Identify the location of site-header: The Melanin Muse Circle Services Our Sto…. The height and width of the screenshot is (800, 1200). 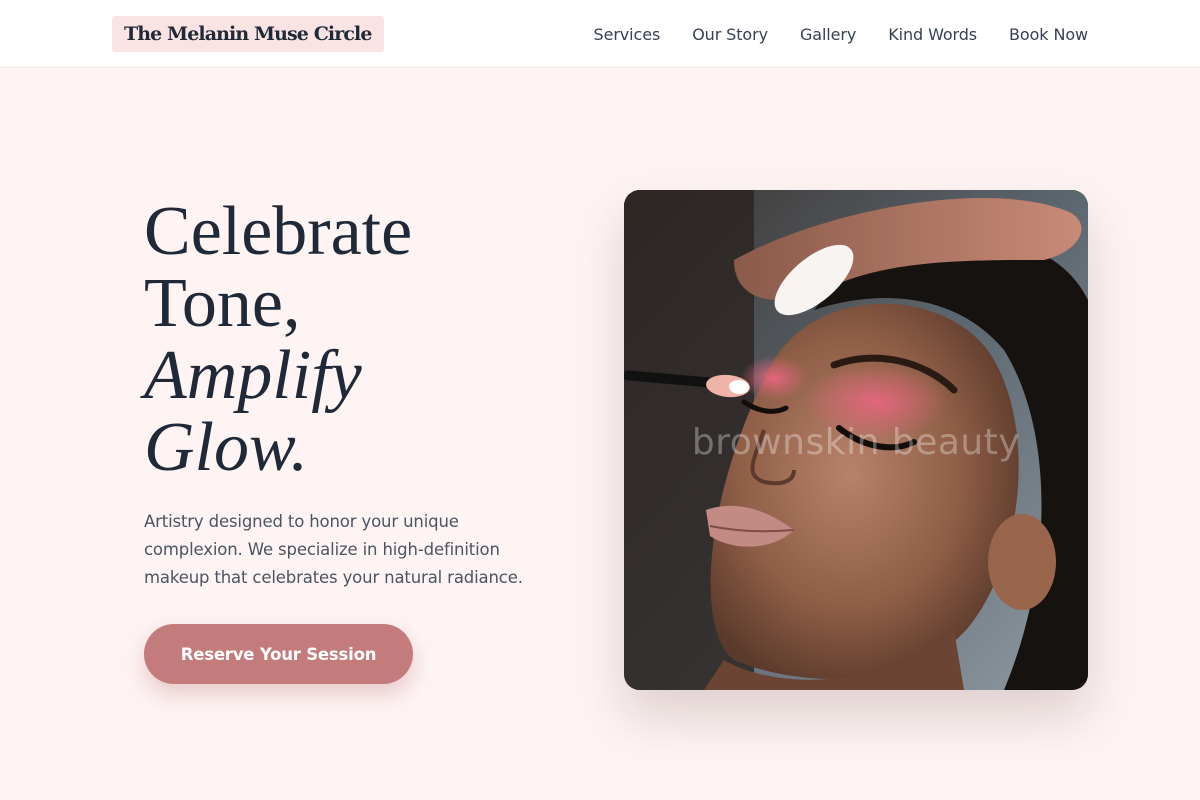
(600, 34).